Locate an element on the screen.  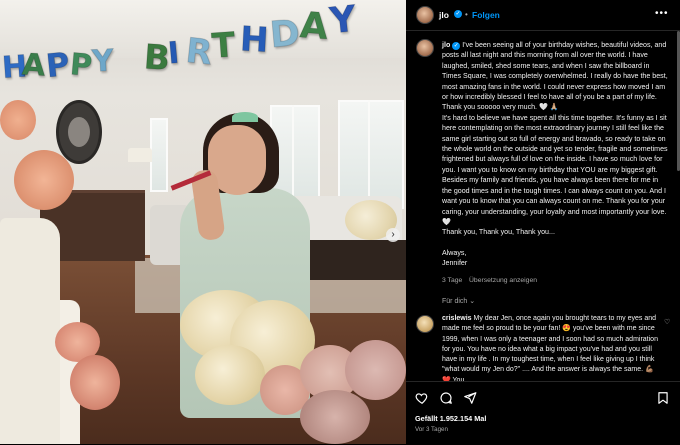
more-options-icon: ••• is located at coordinates (662, 13).